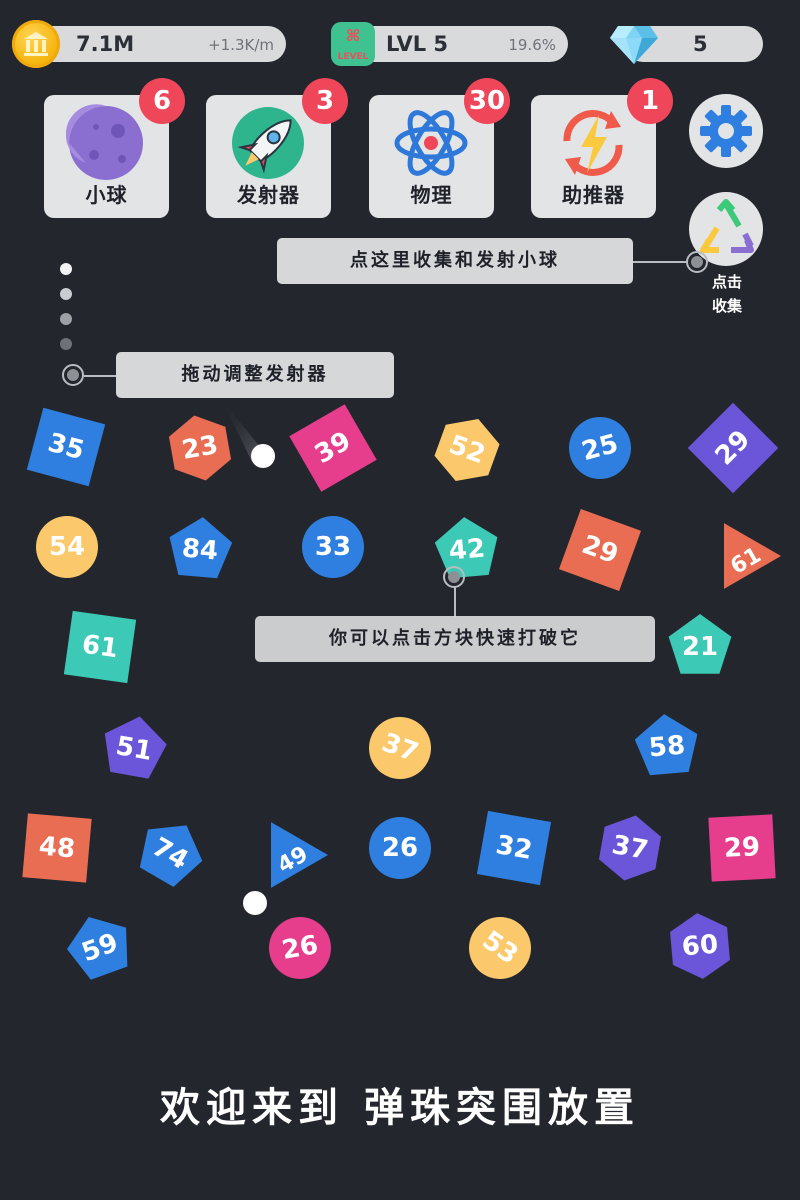  Describe the element at coordinates (162, 101) in the screenshot. I see `card-balls-badge: 6` at that location.